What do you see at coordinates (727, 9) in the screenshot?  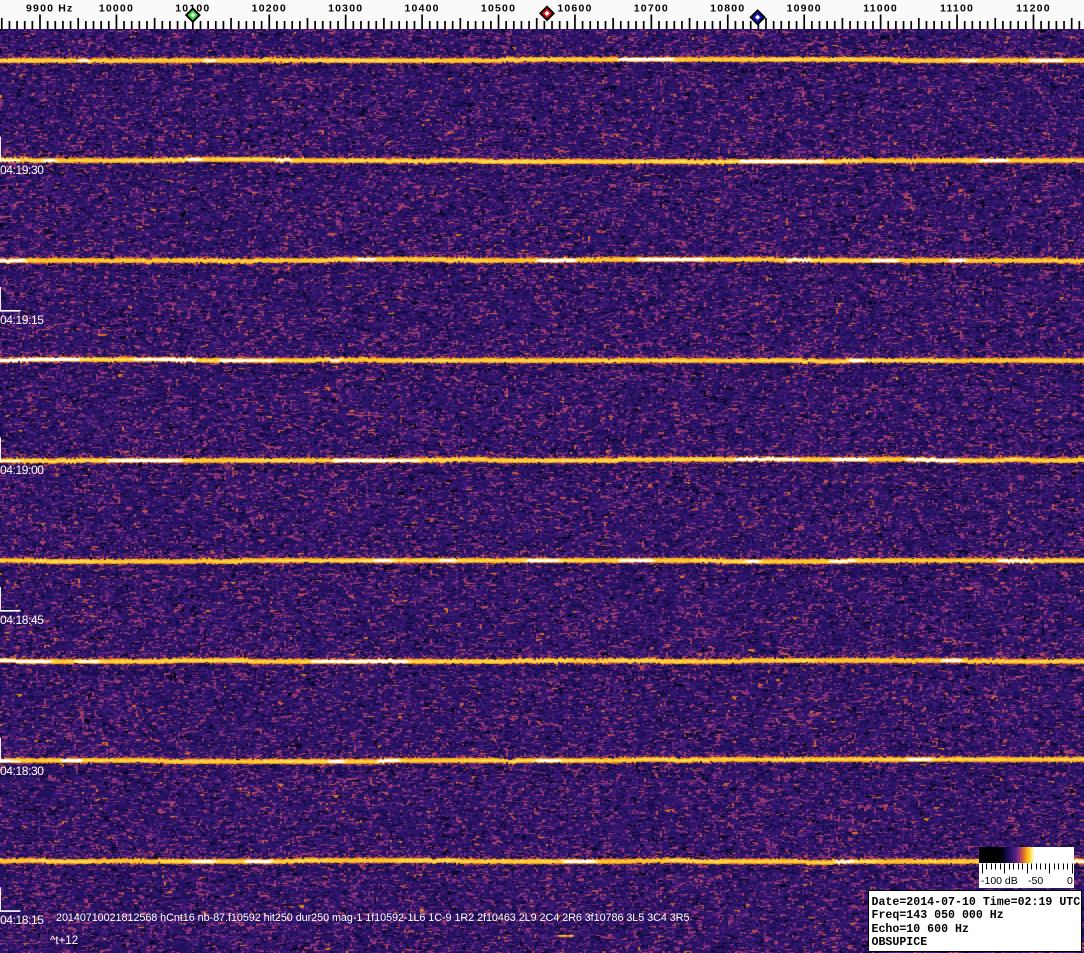 I see `svg-text: 10800` at bounding box center [727, 9].